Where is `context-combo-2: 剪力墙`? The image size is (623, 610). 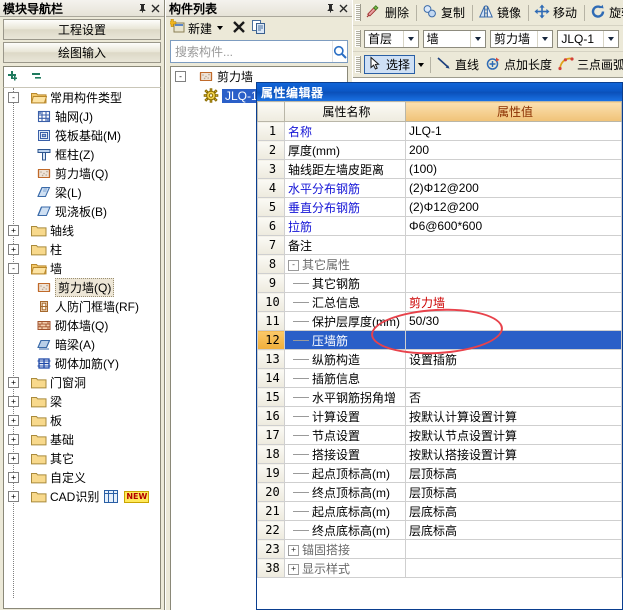
context-combo-2: 剪力墙 is located at coordinates (521, 38).